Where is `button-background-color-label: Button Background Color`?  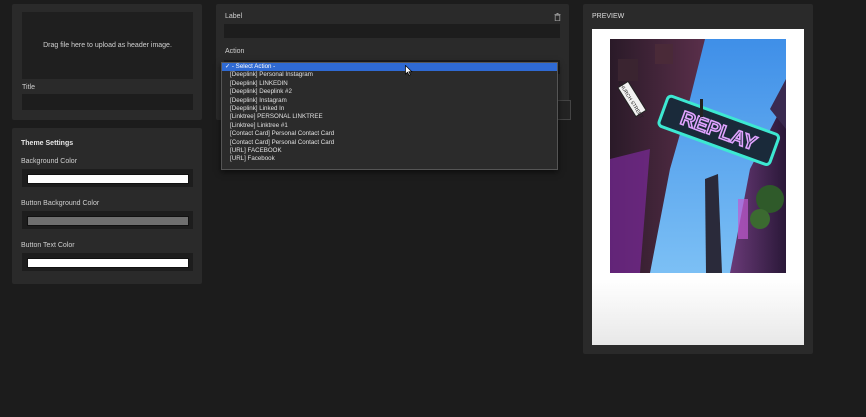 button-background-color-label: Button Background Color is located at coordinates (60, 203).